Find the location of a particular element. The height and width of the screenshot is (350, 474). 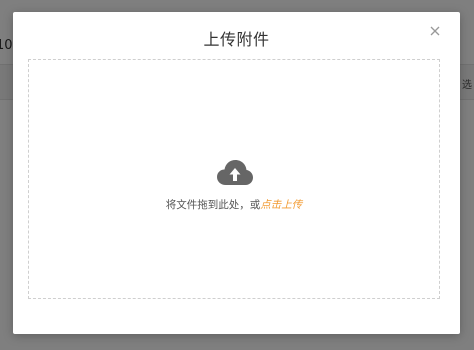

dropzone-hint: 将文件拖到此处，或点击上传 is located at coordinates (234, 204).